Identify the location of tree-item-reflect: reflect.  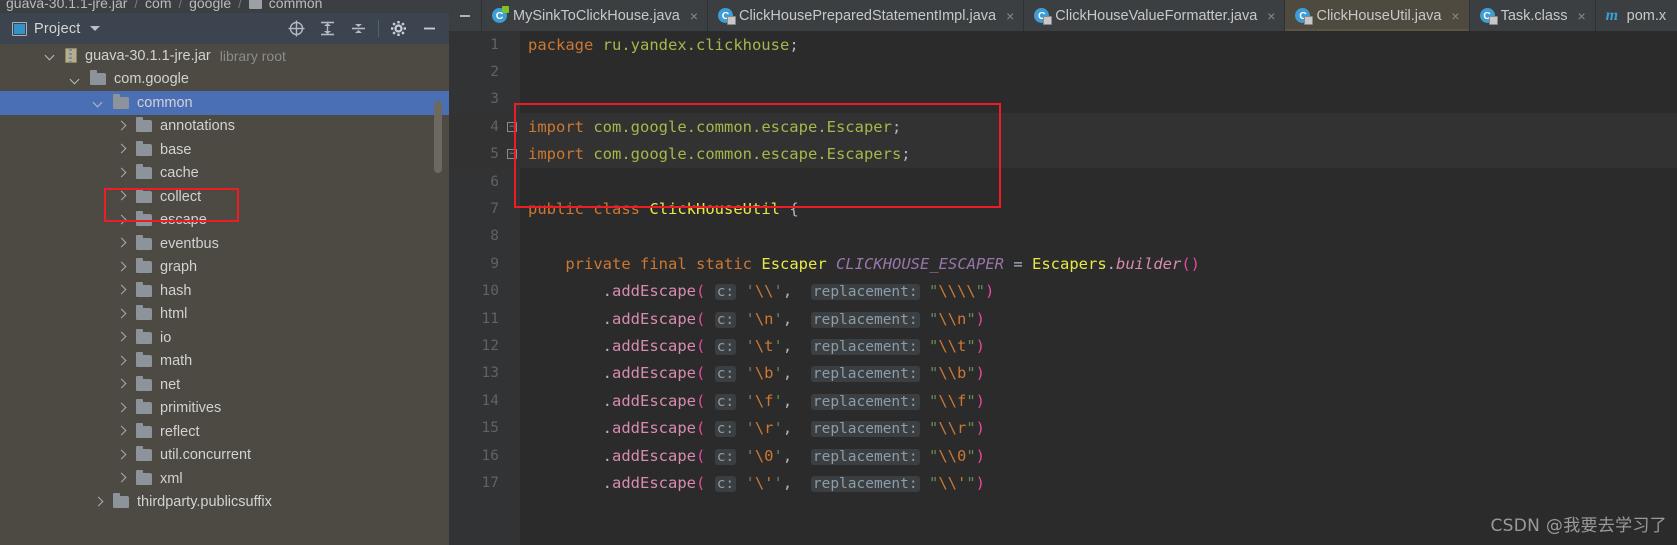
(224, 432).